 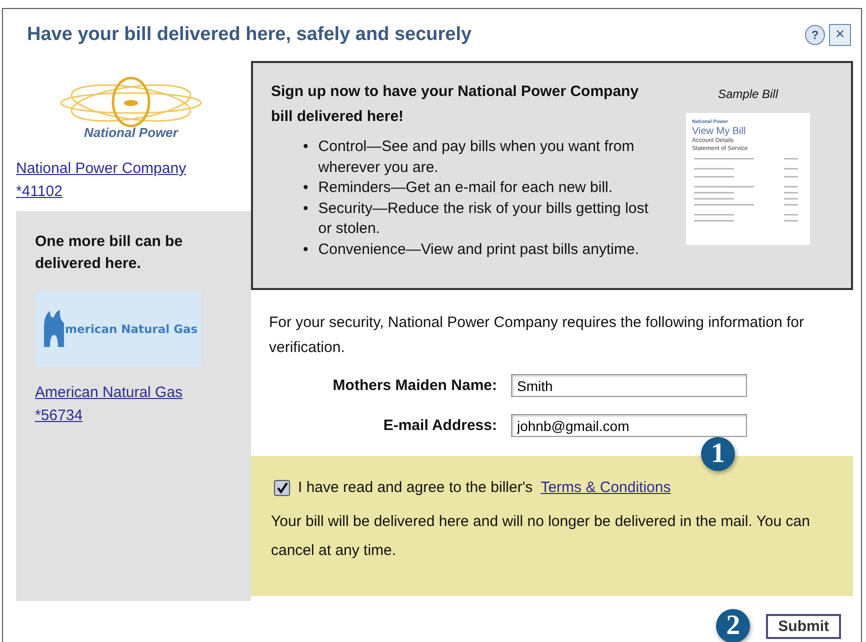 I want to click on help-icon: ?, so click(x=815, y=35).